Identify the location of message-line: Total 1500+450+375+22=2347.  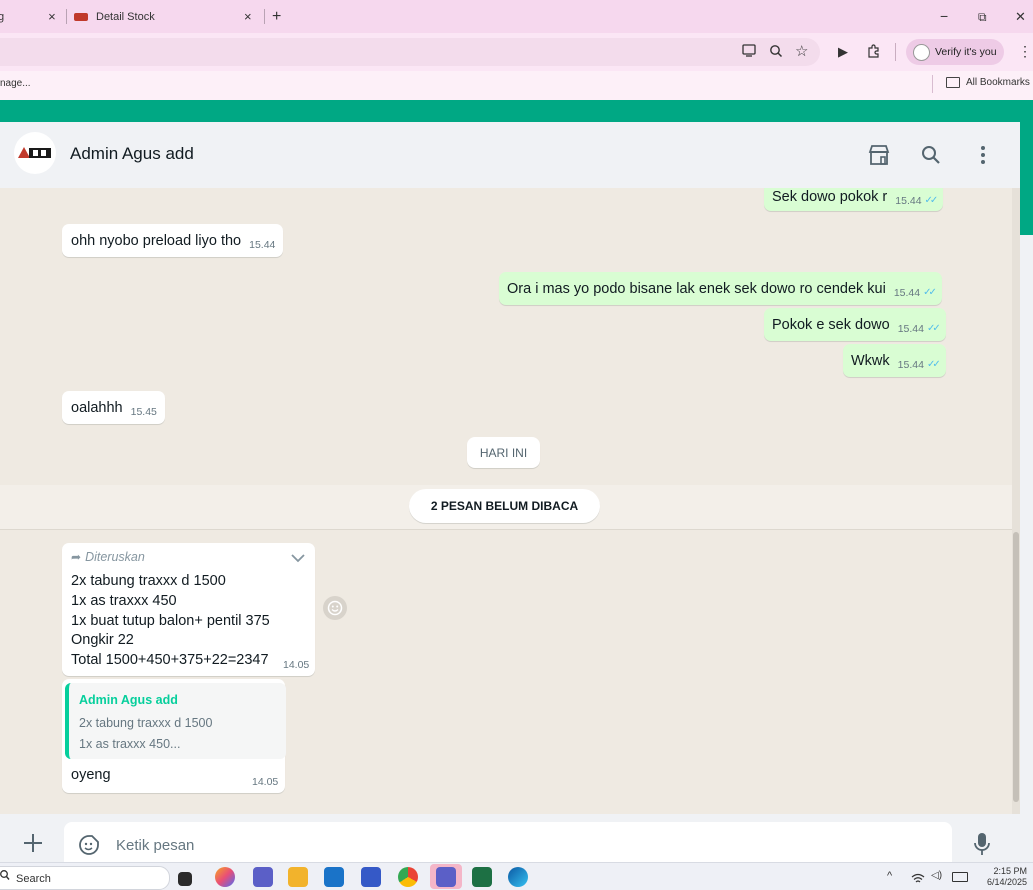
(170, 660).